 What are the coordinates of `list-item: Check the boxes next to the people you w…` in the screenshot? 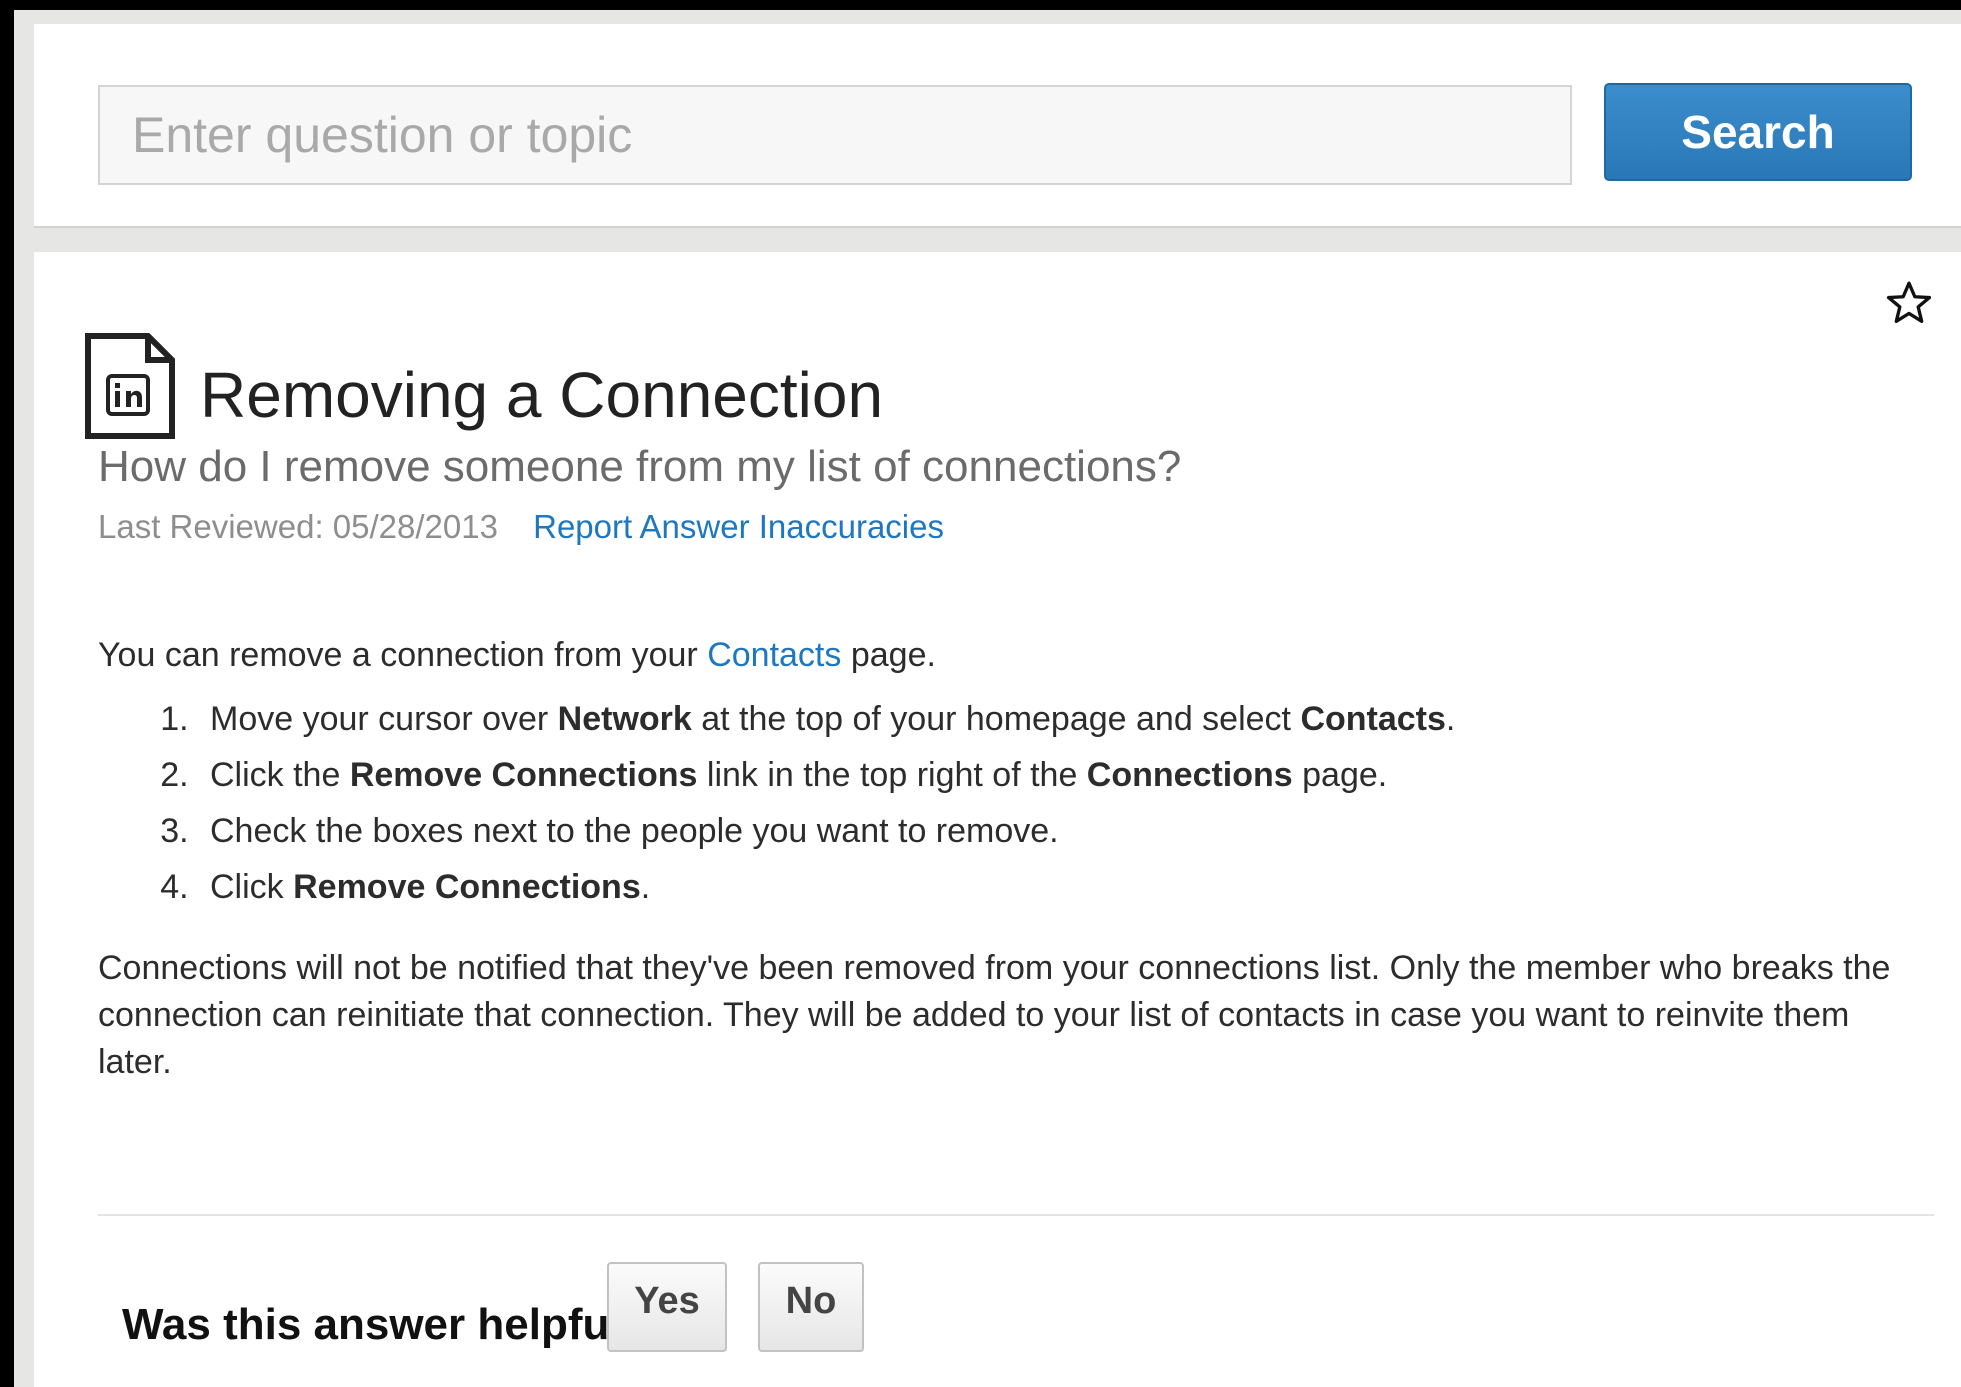 It's located at (1048, 831).